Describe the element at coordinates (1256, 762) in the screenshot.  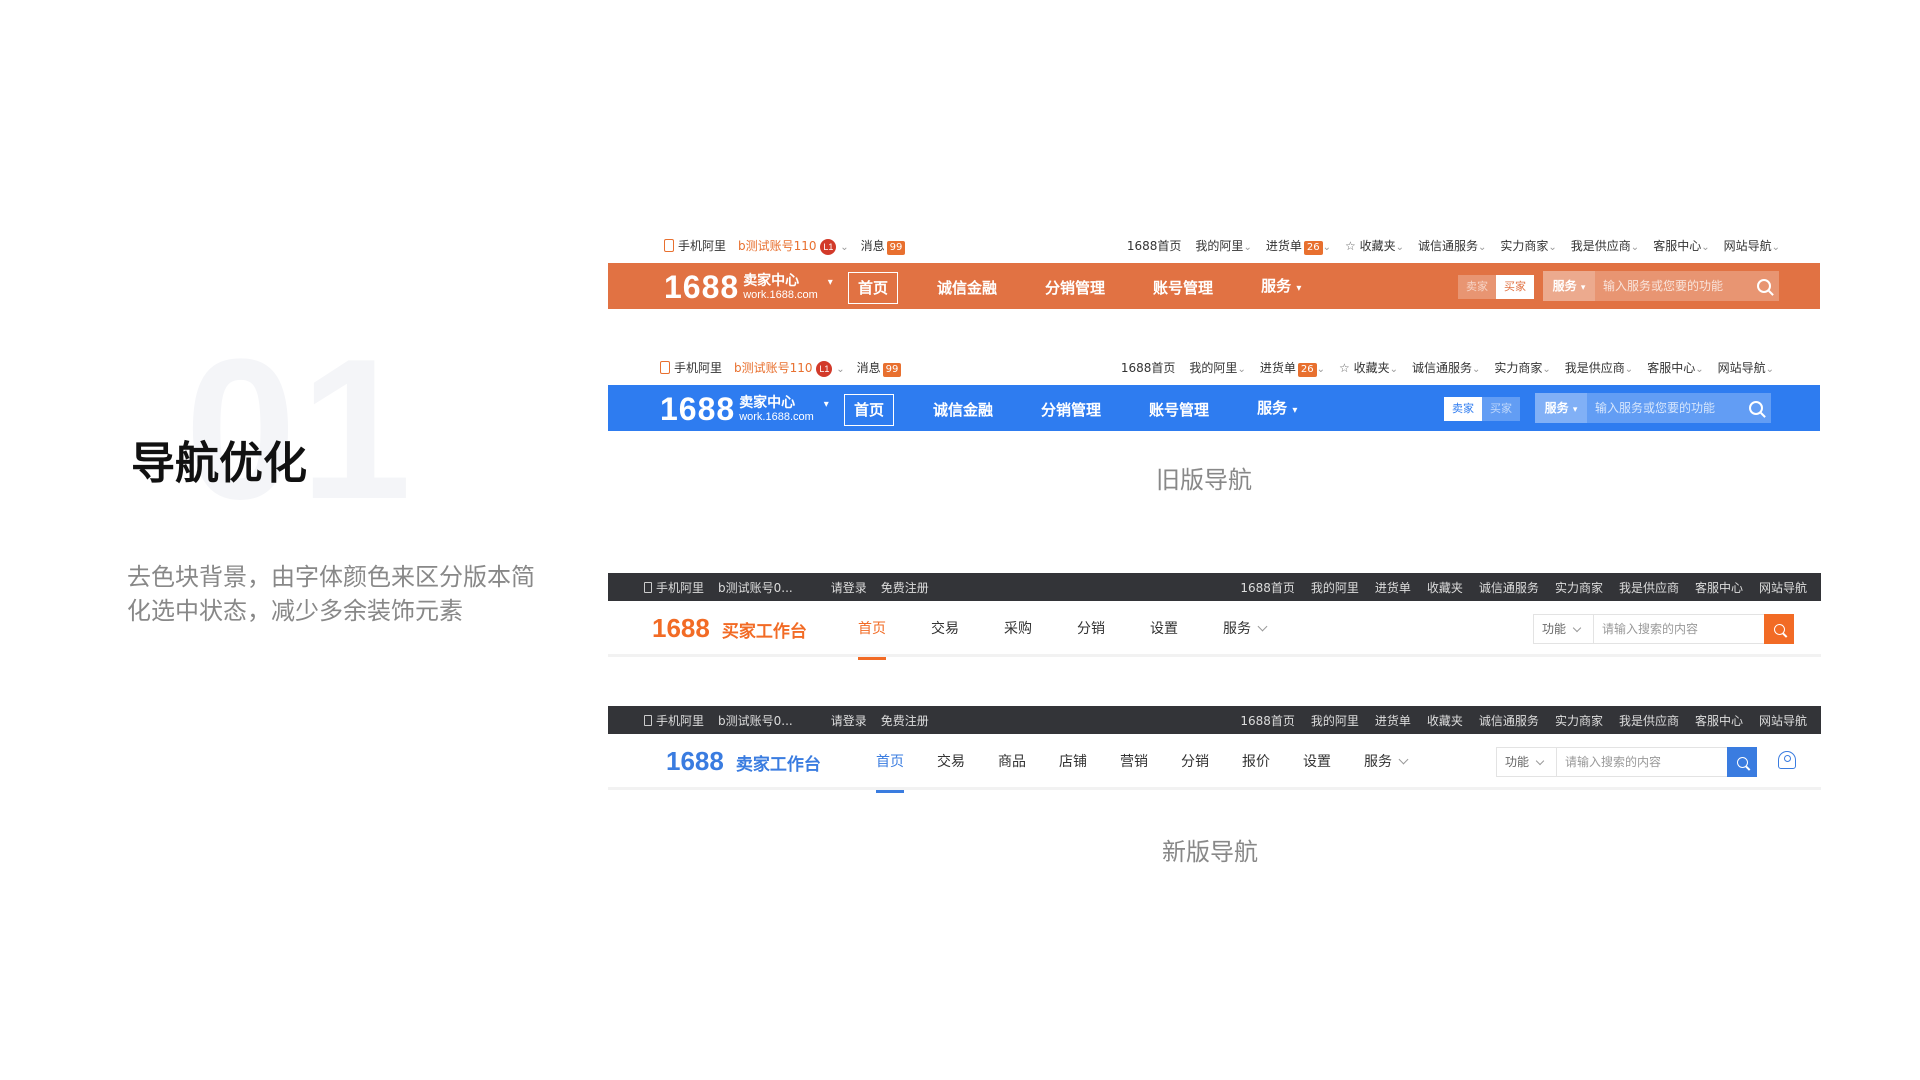
I see `menu-item-quote: 报价` at that location.